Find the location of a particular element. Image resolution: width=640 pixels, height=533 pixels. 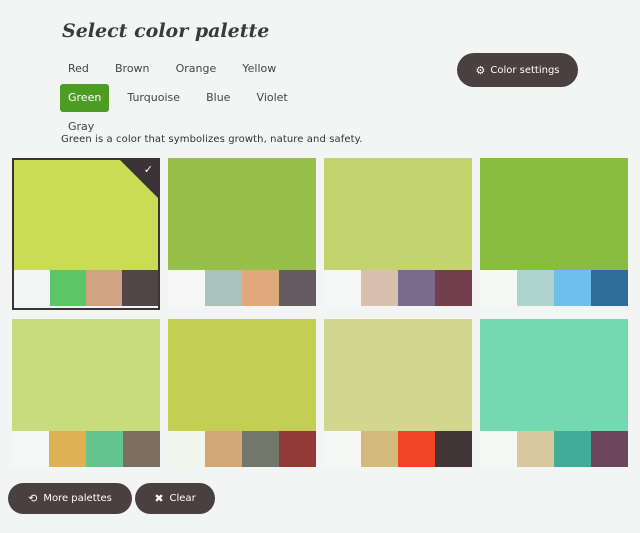

tab-green: Green is located at coordinates (85, 98).